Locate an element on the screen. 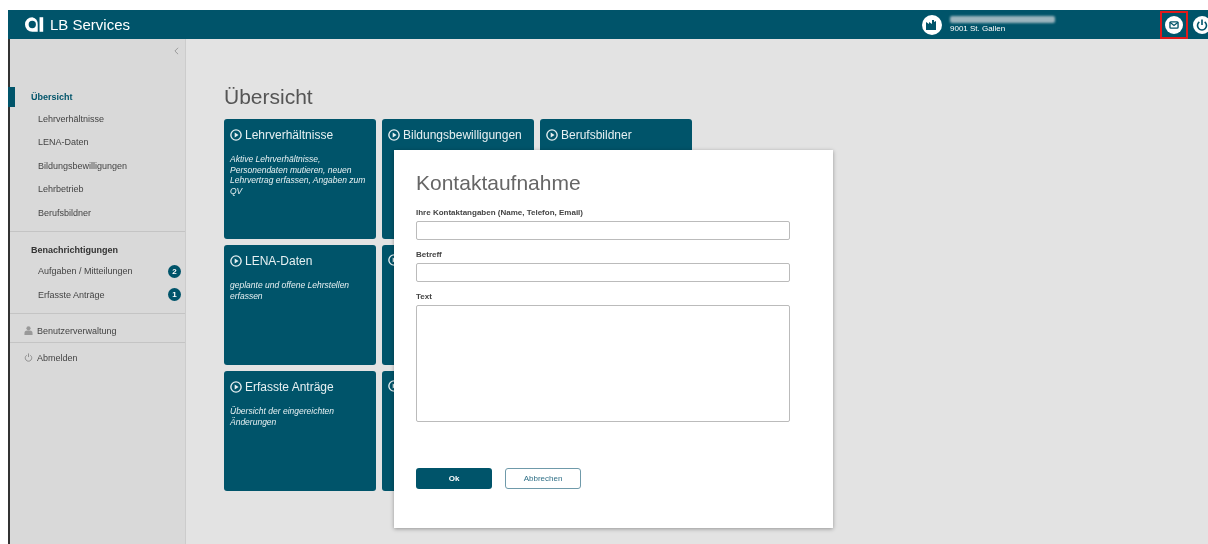  nav-link: Benutzerverwaltung is located at coordinates (97, 331).